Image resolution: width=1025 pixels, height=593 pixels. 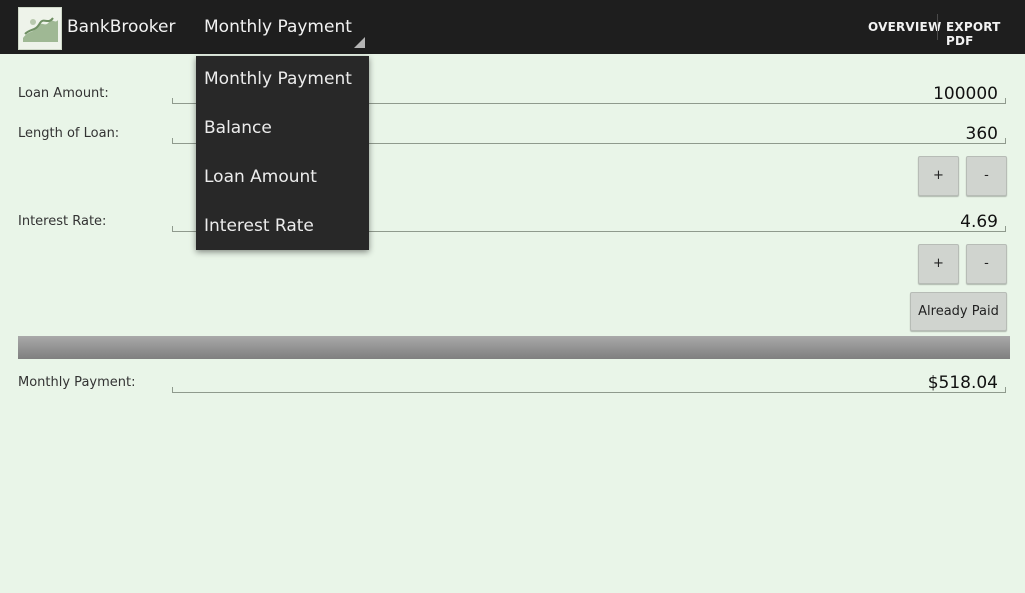 What do you see at coordinates (981, 134) in the screenshot?
I see `length-of-loan-value: 360` at bounding box center [981, 134].